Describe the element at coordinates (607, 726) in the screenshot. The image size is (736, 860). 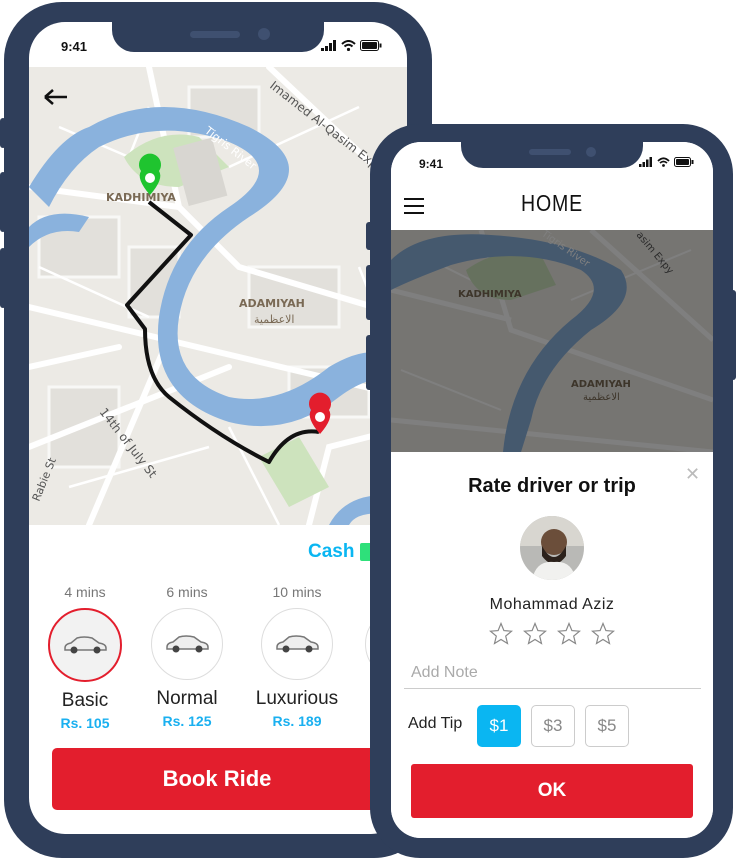
I see `tip-option-5: $5` at that location.